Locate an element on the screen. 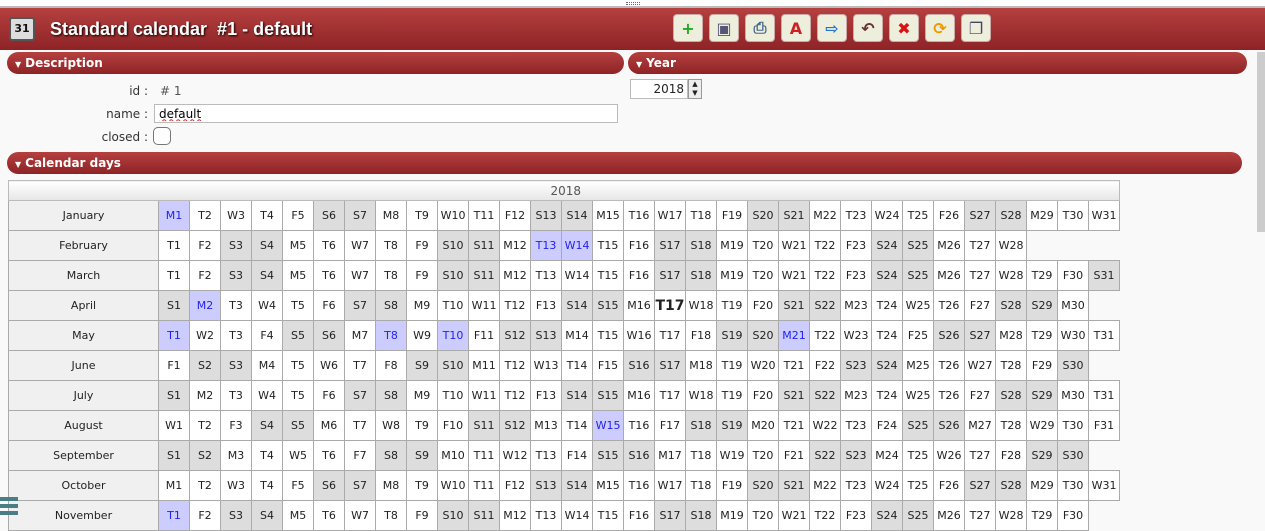 This screenshot has width=1265, height=531. day-cell: S11 is located at coordinates (484, 515).